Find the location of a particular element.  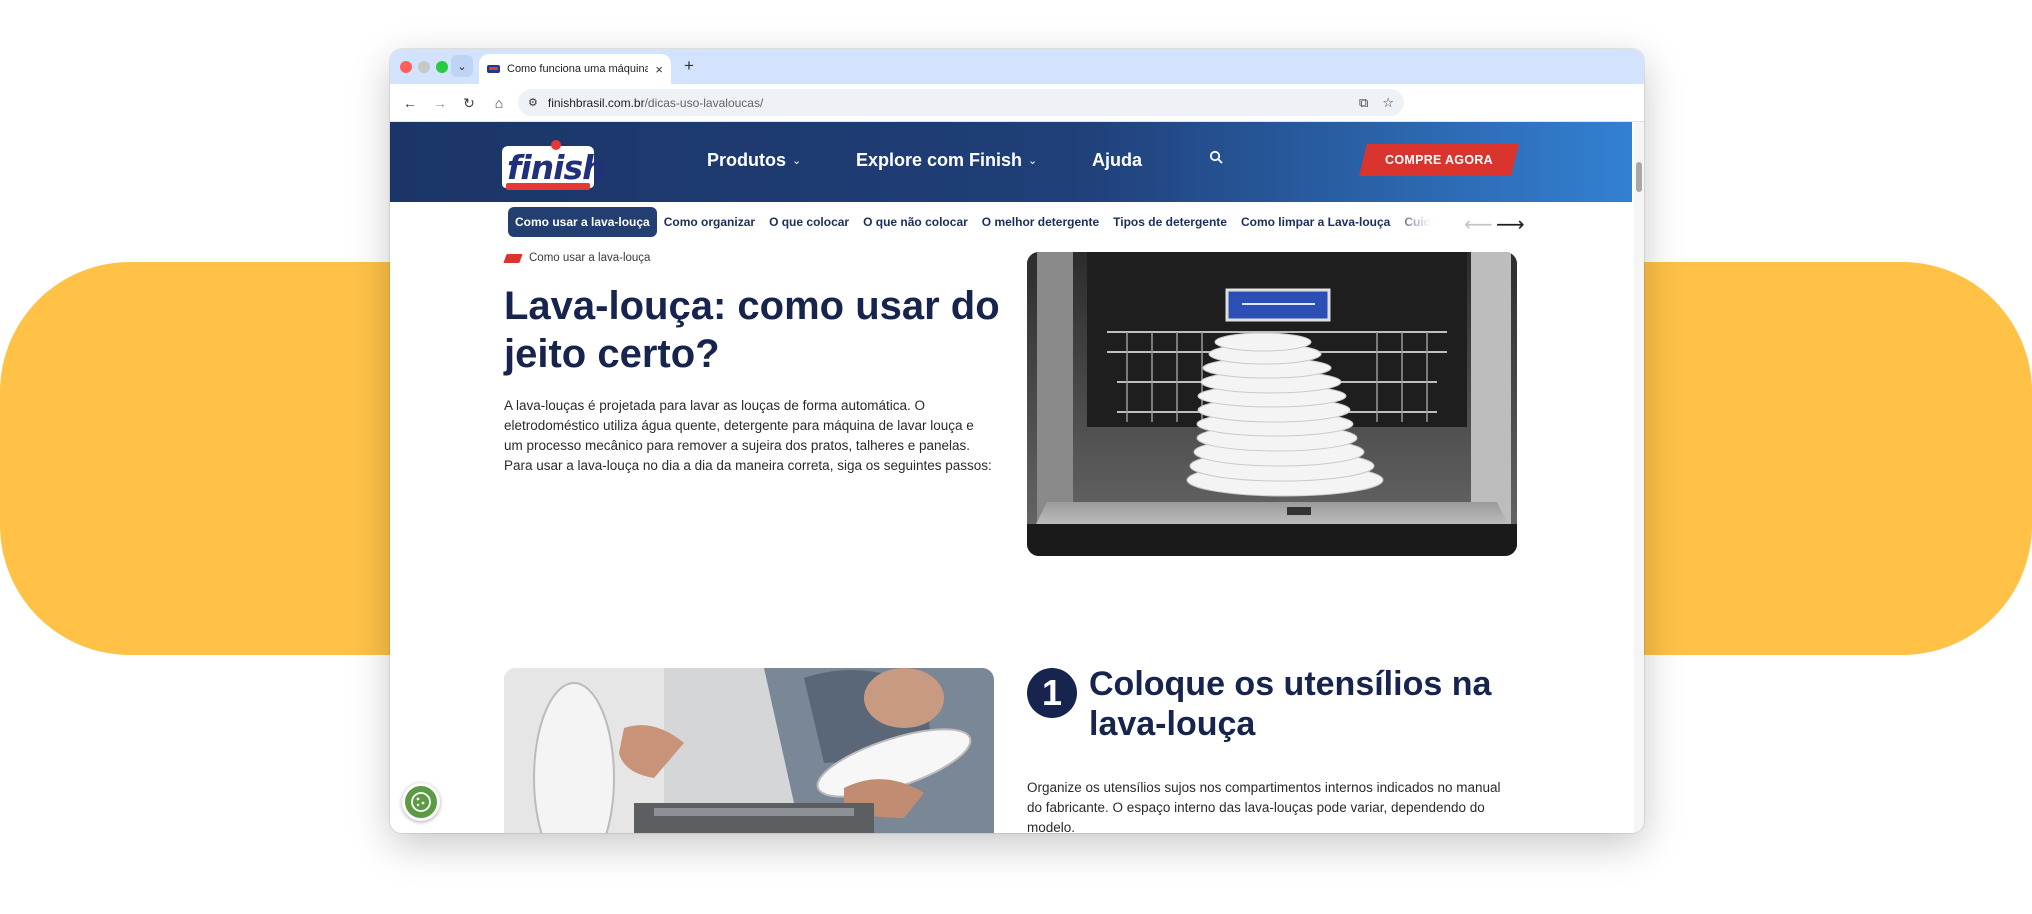

forward-arrow-icon: → is located at coordinates (440, 103).